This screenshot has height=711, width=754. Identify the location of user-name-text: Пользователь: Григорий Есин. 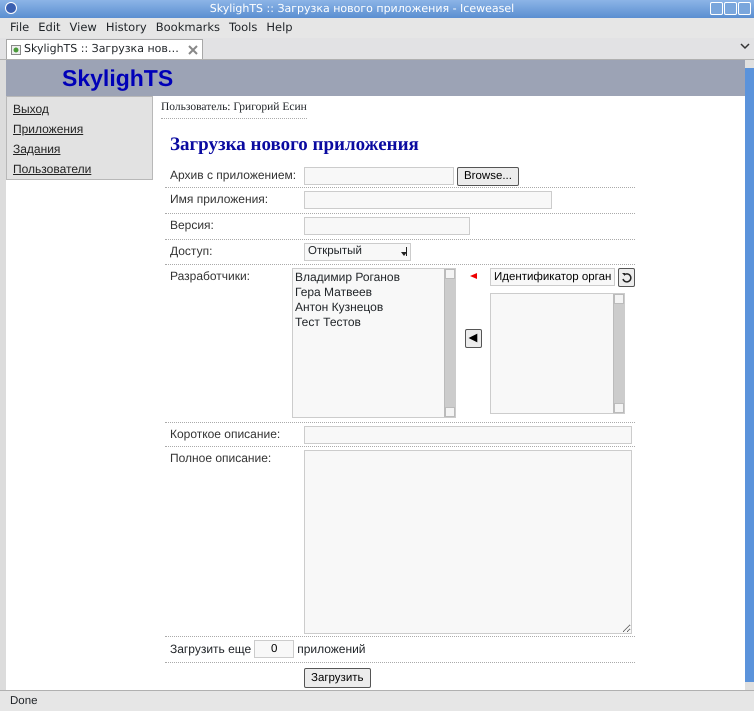
(234, 109).